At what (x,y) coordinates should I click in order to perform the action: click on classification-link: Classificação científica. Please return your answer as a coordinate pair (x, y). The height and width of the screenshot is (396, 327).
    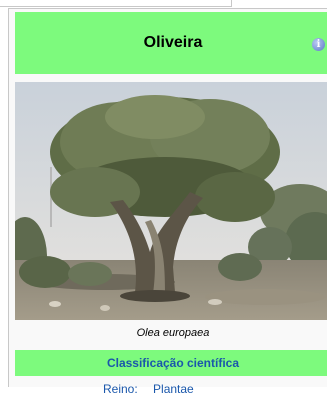
    Looking at the image, I should click on (173, 363).